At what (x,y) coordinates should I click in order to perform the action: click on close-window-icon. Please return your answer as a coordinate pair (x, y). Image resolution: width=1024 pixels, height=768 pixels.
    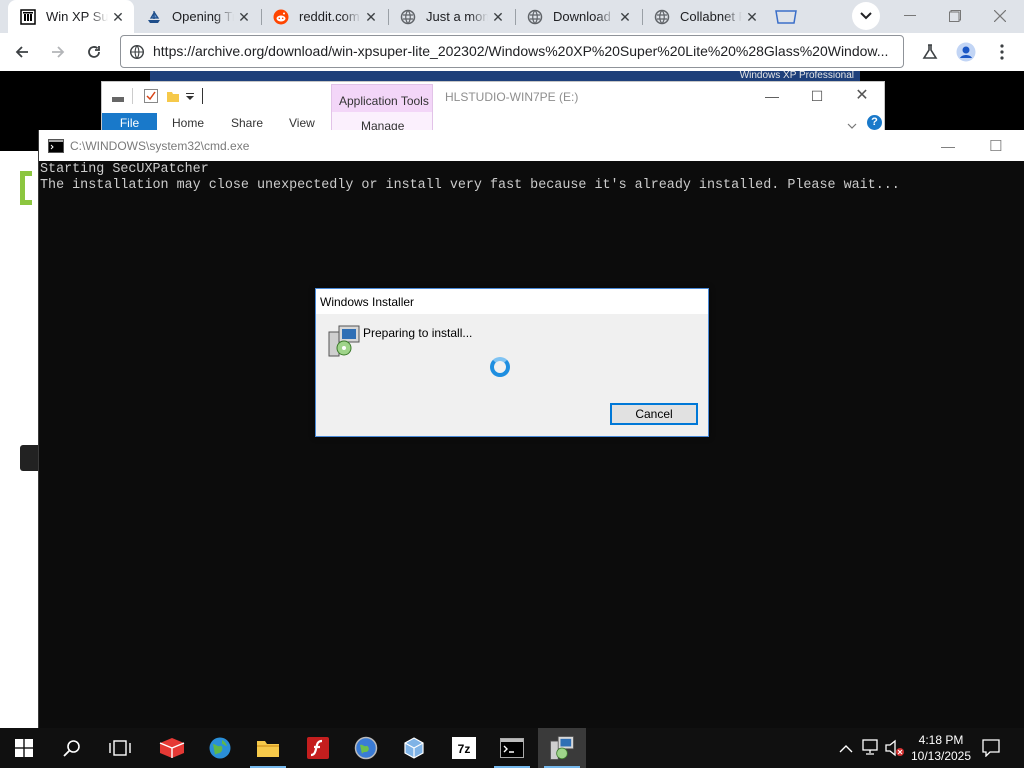
    Looking at the image, I should click on (1000, 16).